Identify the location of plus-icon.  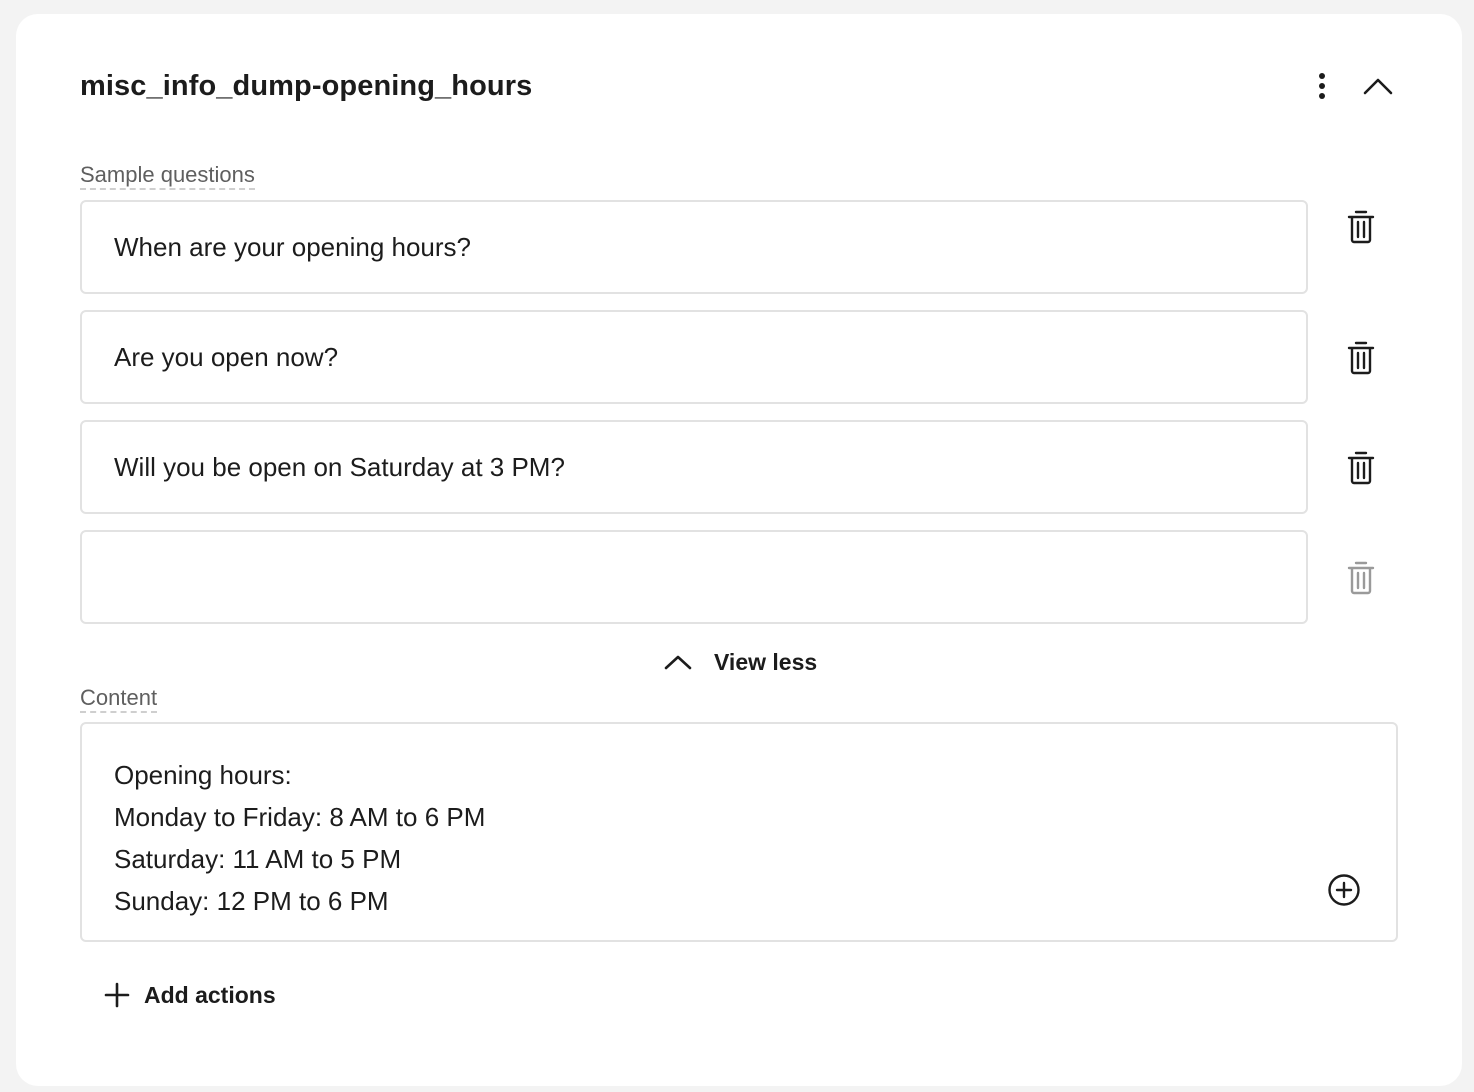
(117, 995).